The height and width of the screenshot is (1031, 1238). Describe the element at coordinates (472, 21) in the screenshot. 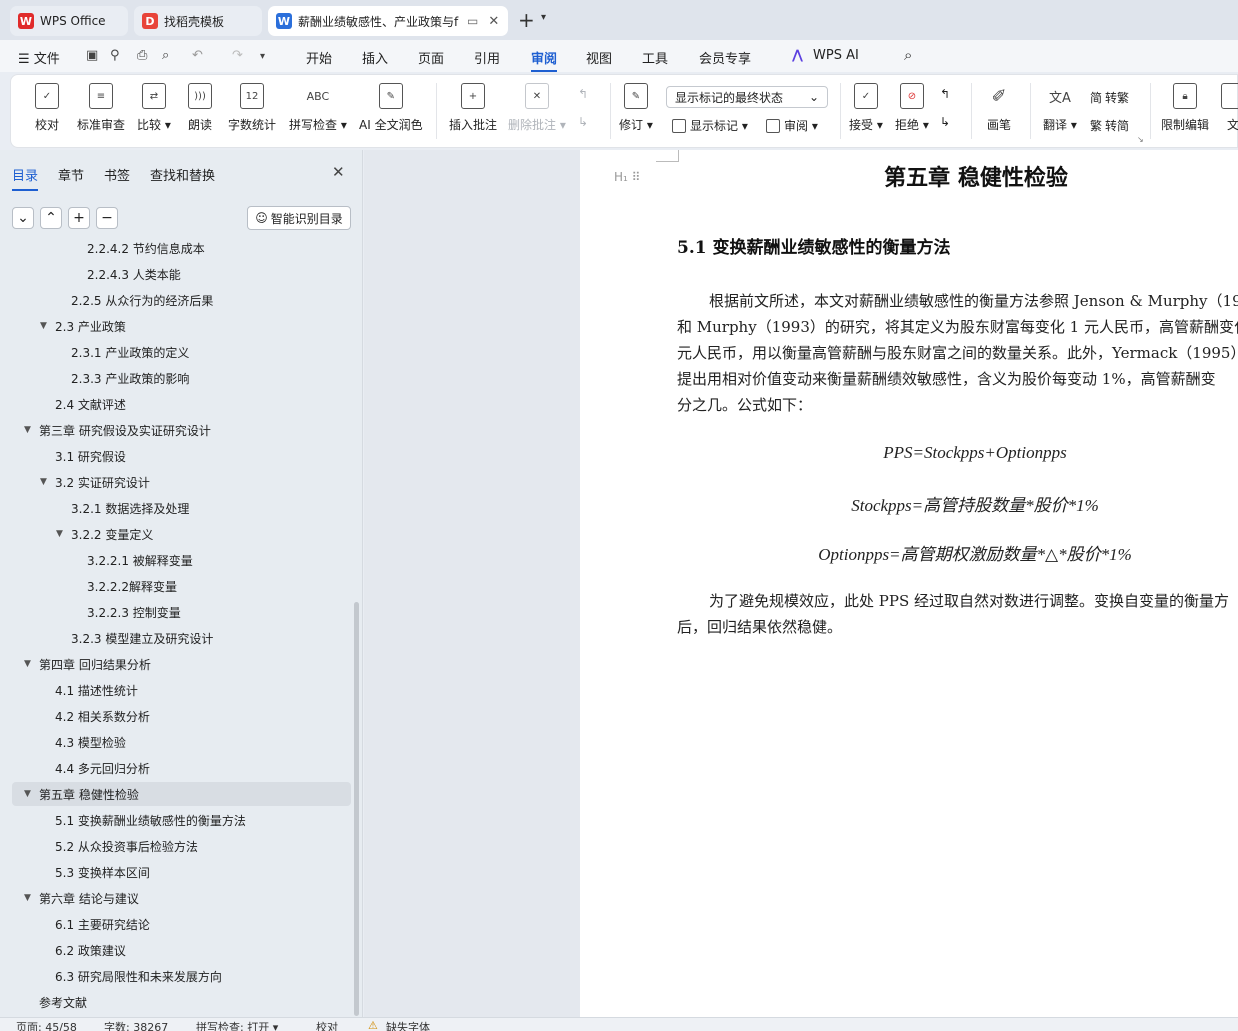

I see `screen-icon: ▭` at that location.